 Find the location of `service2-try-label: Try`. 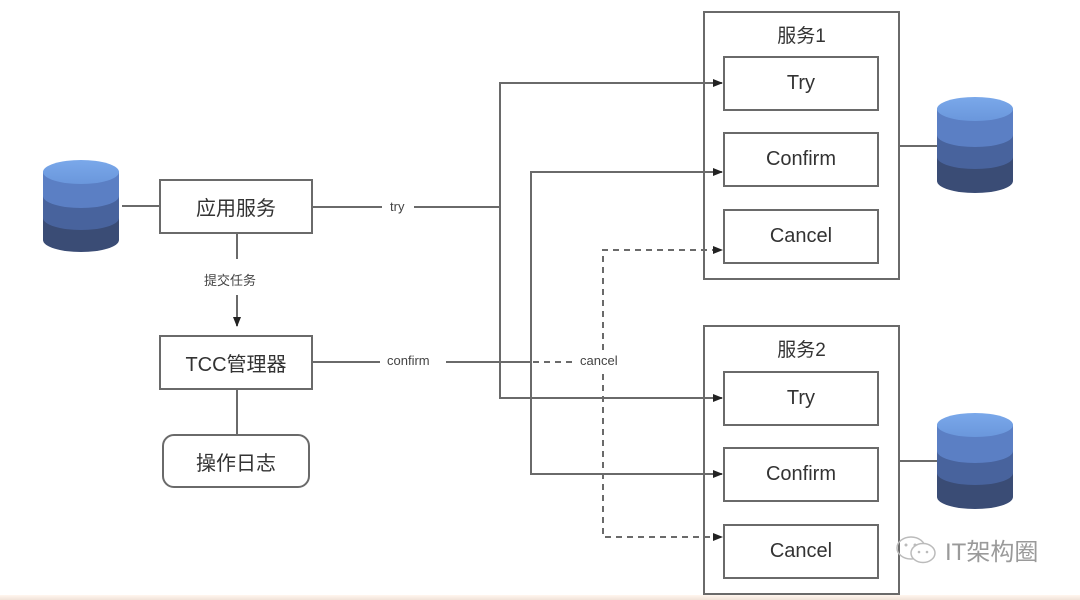

service2-try-label: Try is located at coordinates (801, 398).